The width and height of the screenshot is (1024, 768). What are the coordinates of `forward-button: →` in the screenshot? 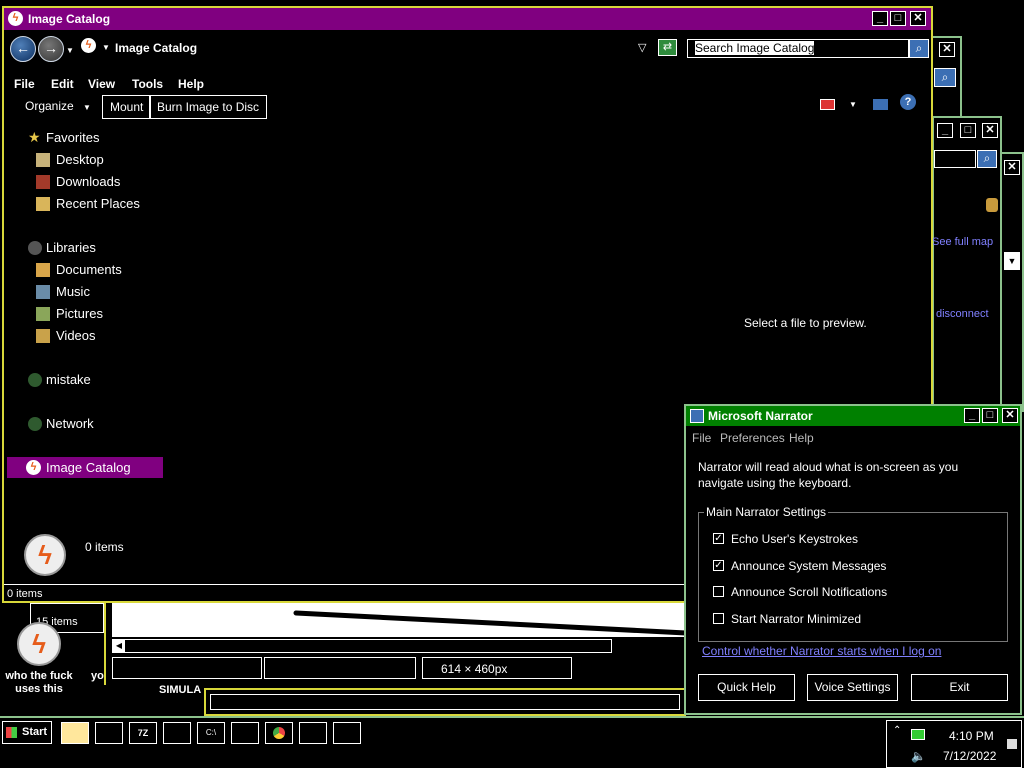 It's located at (51, 49).